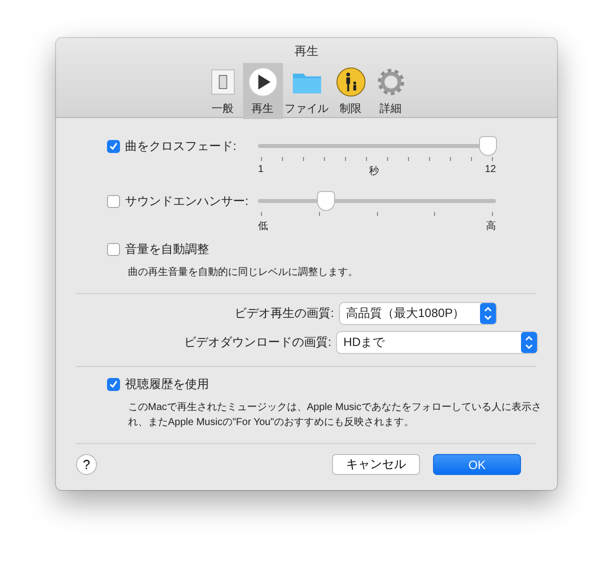 This screenshot has height=564, width=613. Describe the element at coordinates (182, 201) in the screenshot. I see `checkbox: サウンドエンハンサー:` at that location.